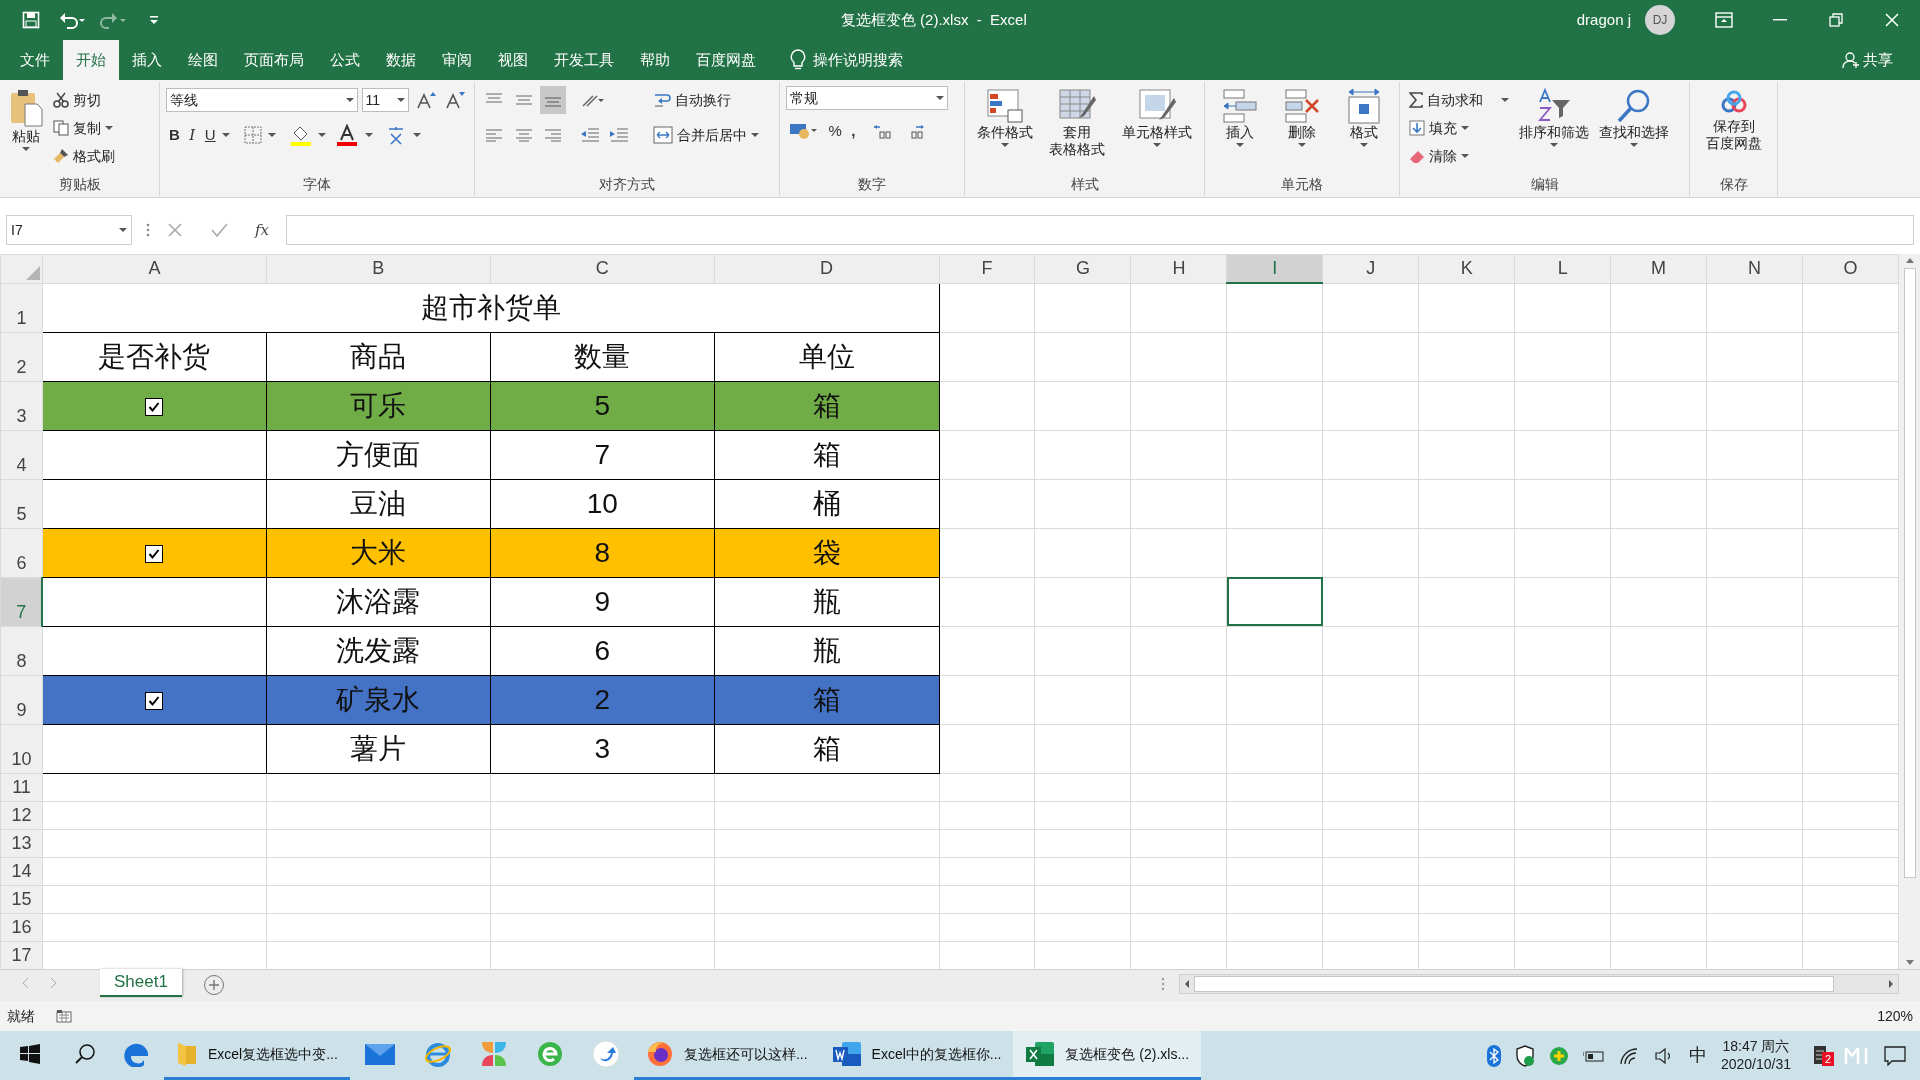 The height and width of the screenshot is (1080, 1920). What do you see at coordinates (262, 230) in the screenshot?
I see `insert-function-button: fx` at bounding box center [262, 230].